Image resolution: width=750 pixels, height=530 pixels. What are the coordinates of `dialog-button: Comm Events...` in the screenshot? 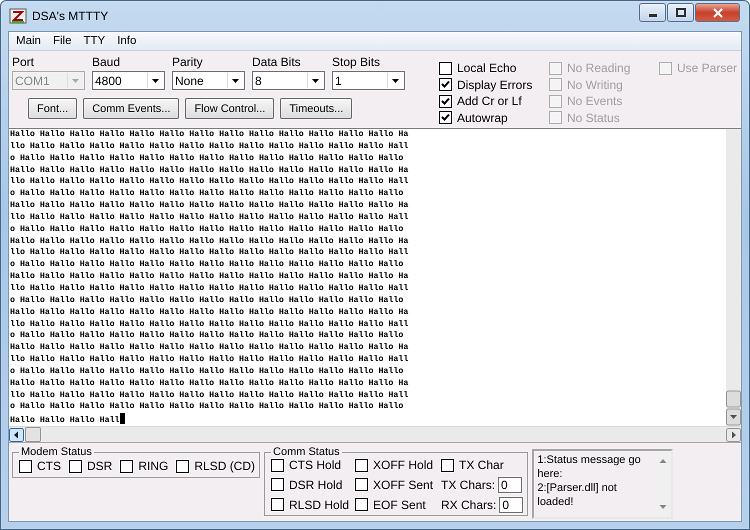 It's located at (131, 108).